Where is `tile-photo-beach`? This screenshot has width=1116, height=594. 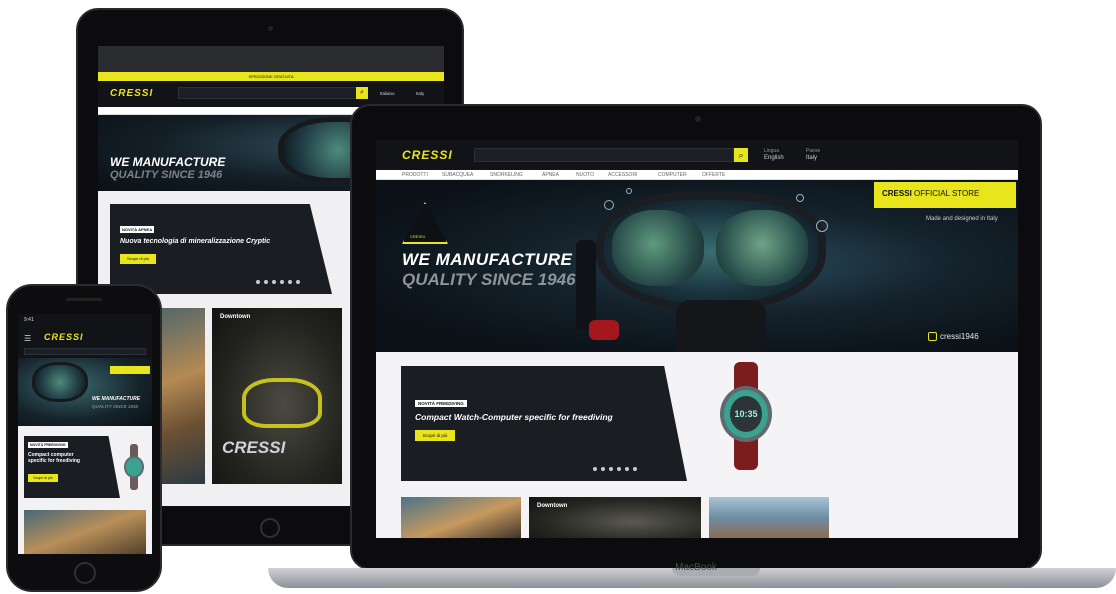
tile-photo-beach is located at coordinates (769, 517).